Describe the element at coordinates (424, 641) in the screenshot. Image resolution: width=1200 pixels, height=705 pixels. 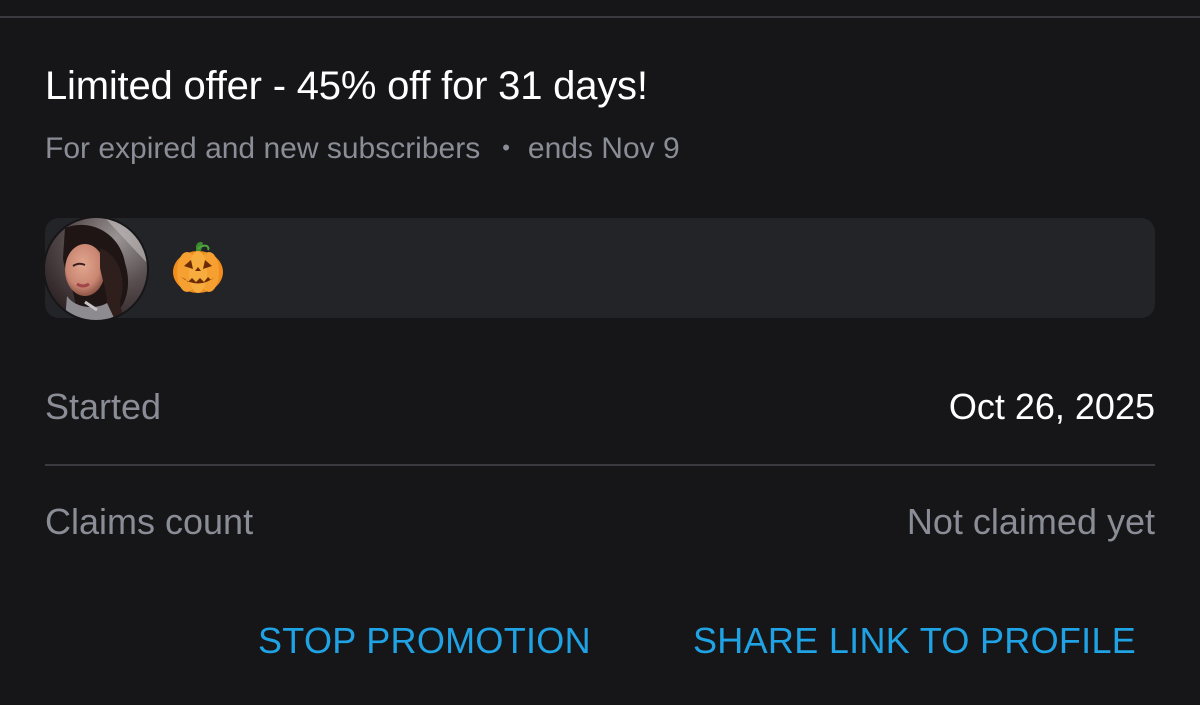
I see `stop-promotion-button: STOP PROMOTION` at that location.